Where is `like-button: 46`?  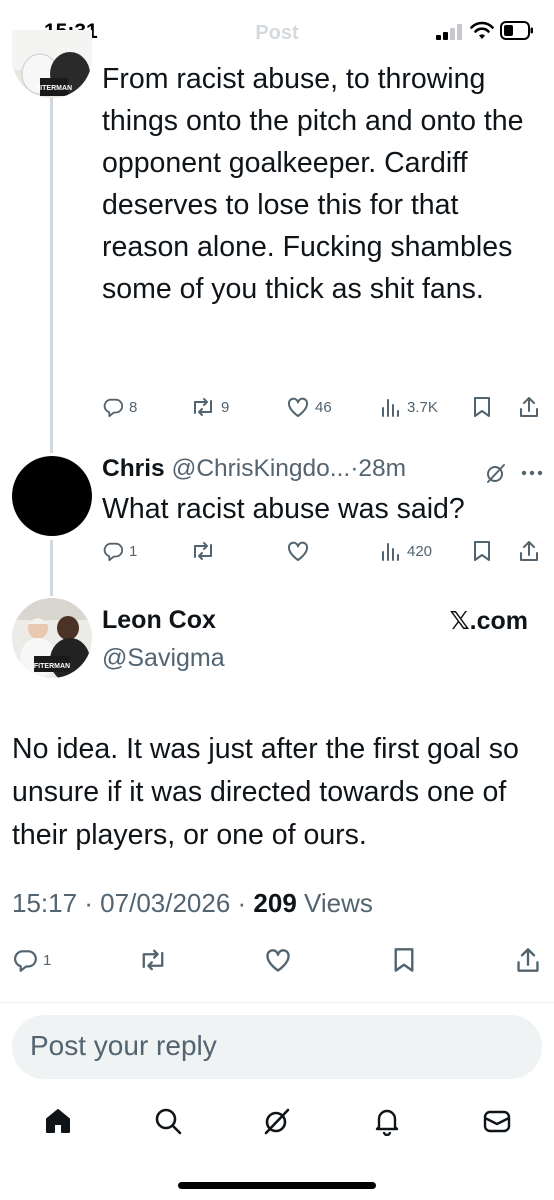
like-button: 46 is located at coordinates (309, 407).